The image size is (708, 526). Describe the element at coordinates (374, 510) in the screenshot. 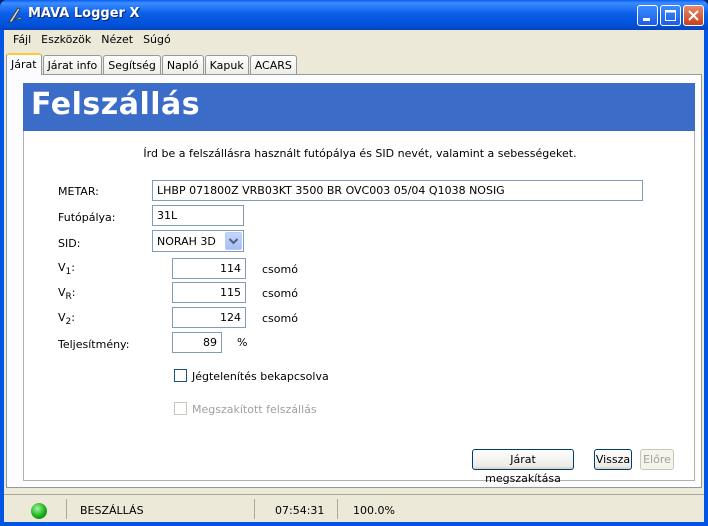

I see `status-percent: 100.0%` at that location.